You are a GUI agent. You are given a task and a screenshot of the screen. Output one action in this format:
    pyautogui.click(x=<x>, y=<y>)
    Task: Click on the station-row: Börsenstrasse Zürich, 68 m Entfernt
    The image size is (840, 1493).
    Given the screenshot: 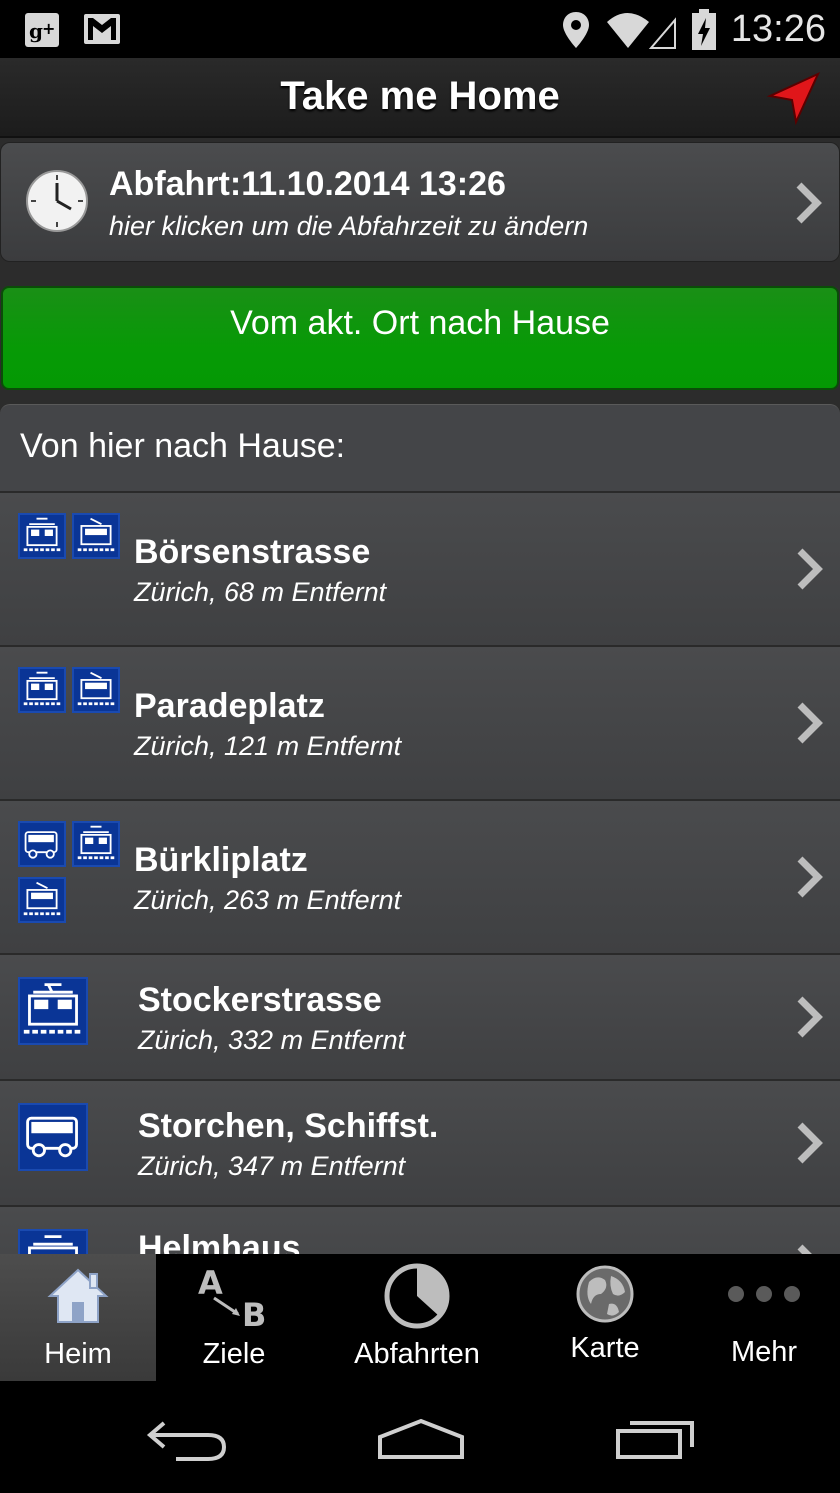 What is the action you would take?
    pyautogui.click(x=420, y=568)
    